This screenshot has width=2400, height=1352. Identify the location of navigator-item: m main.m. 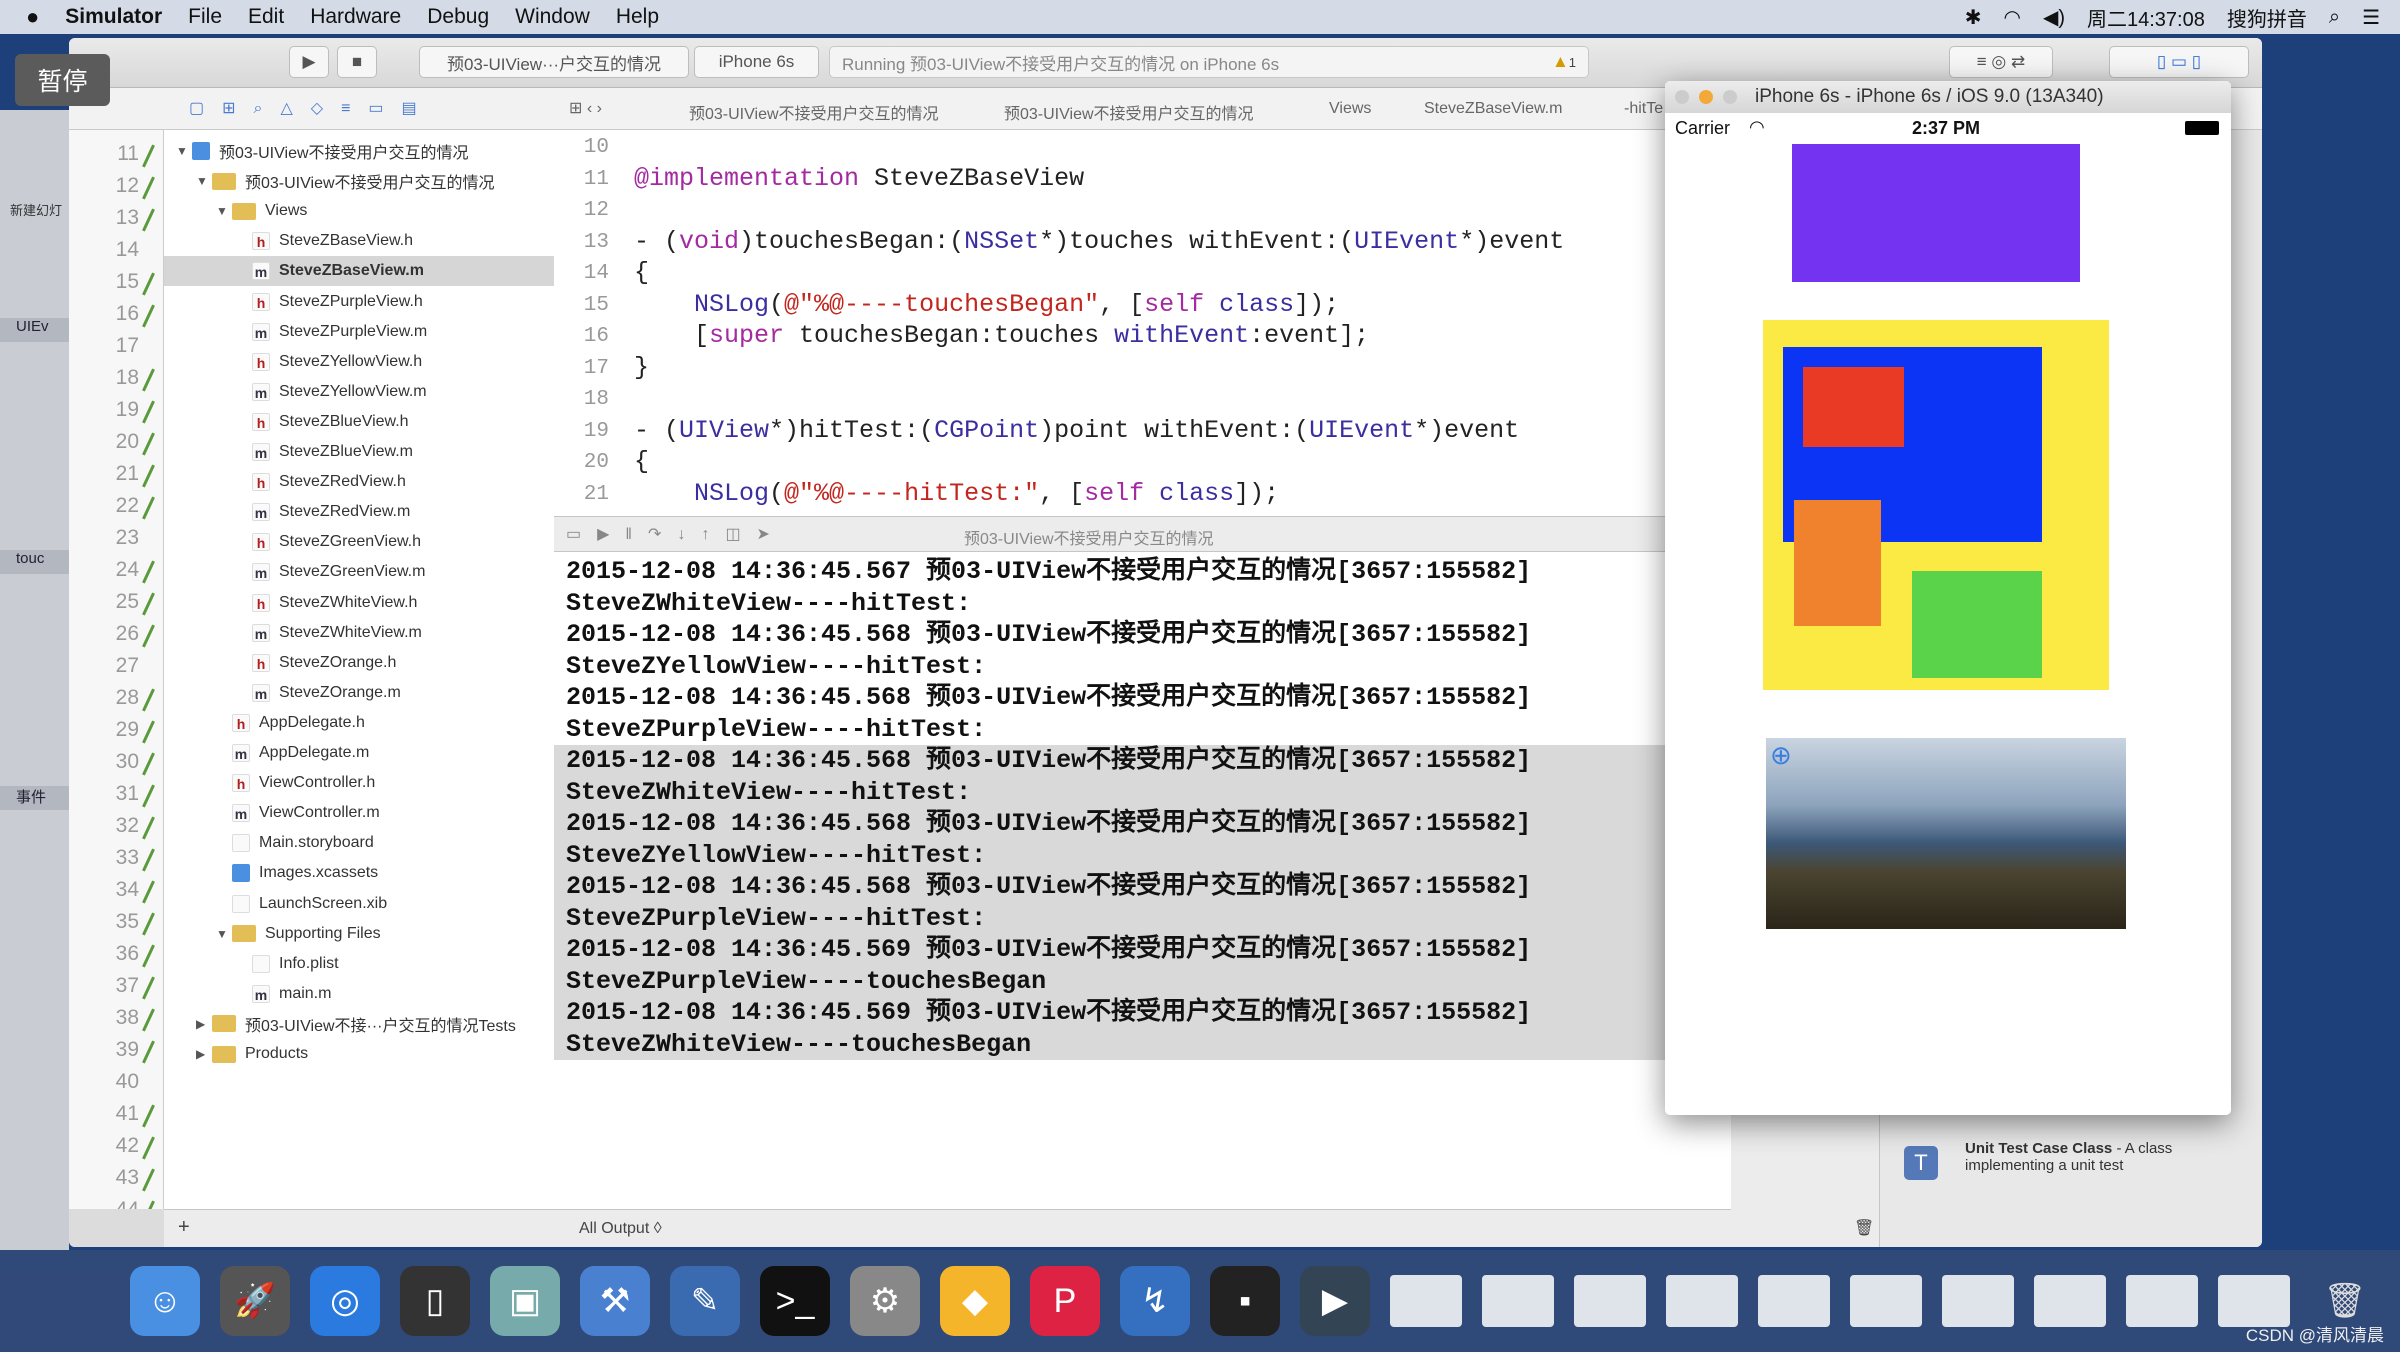
(360, 994).